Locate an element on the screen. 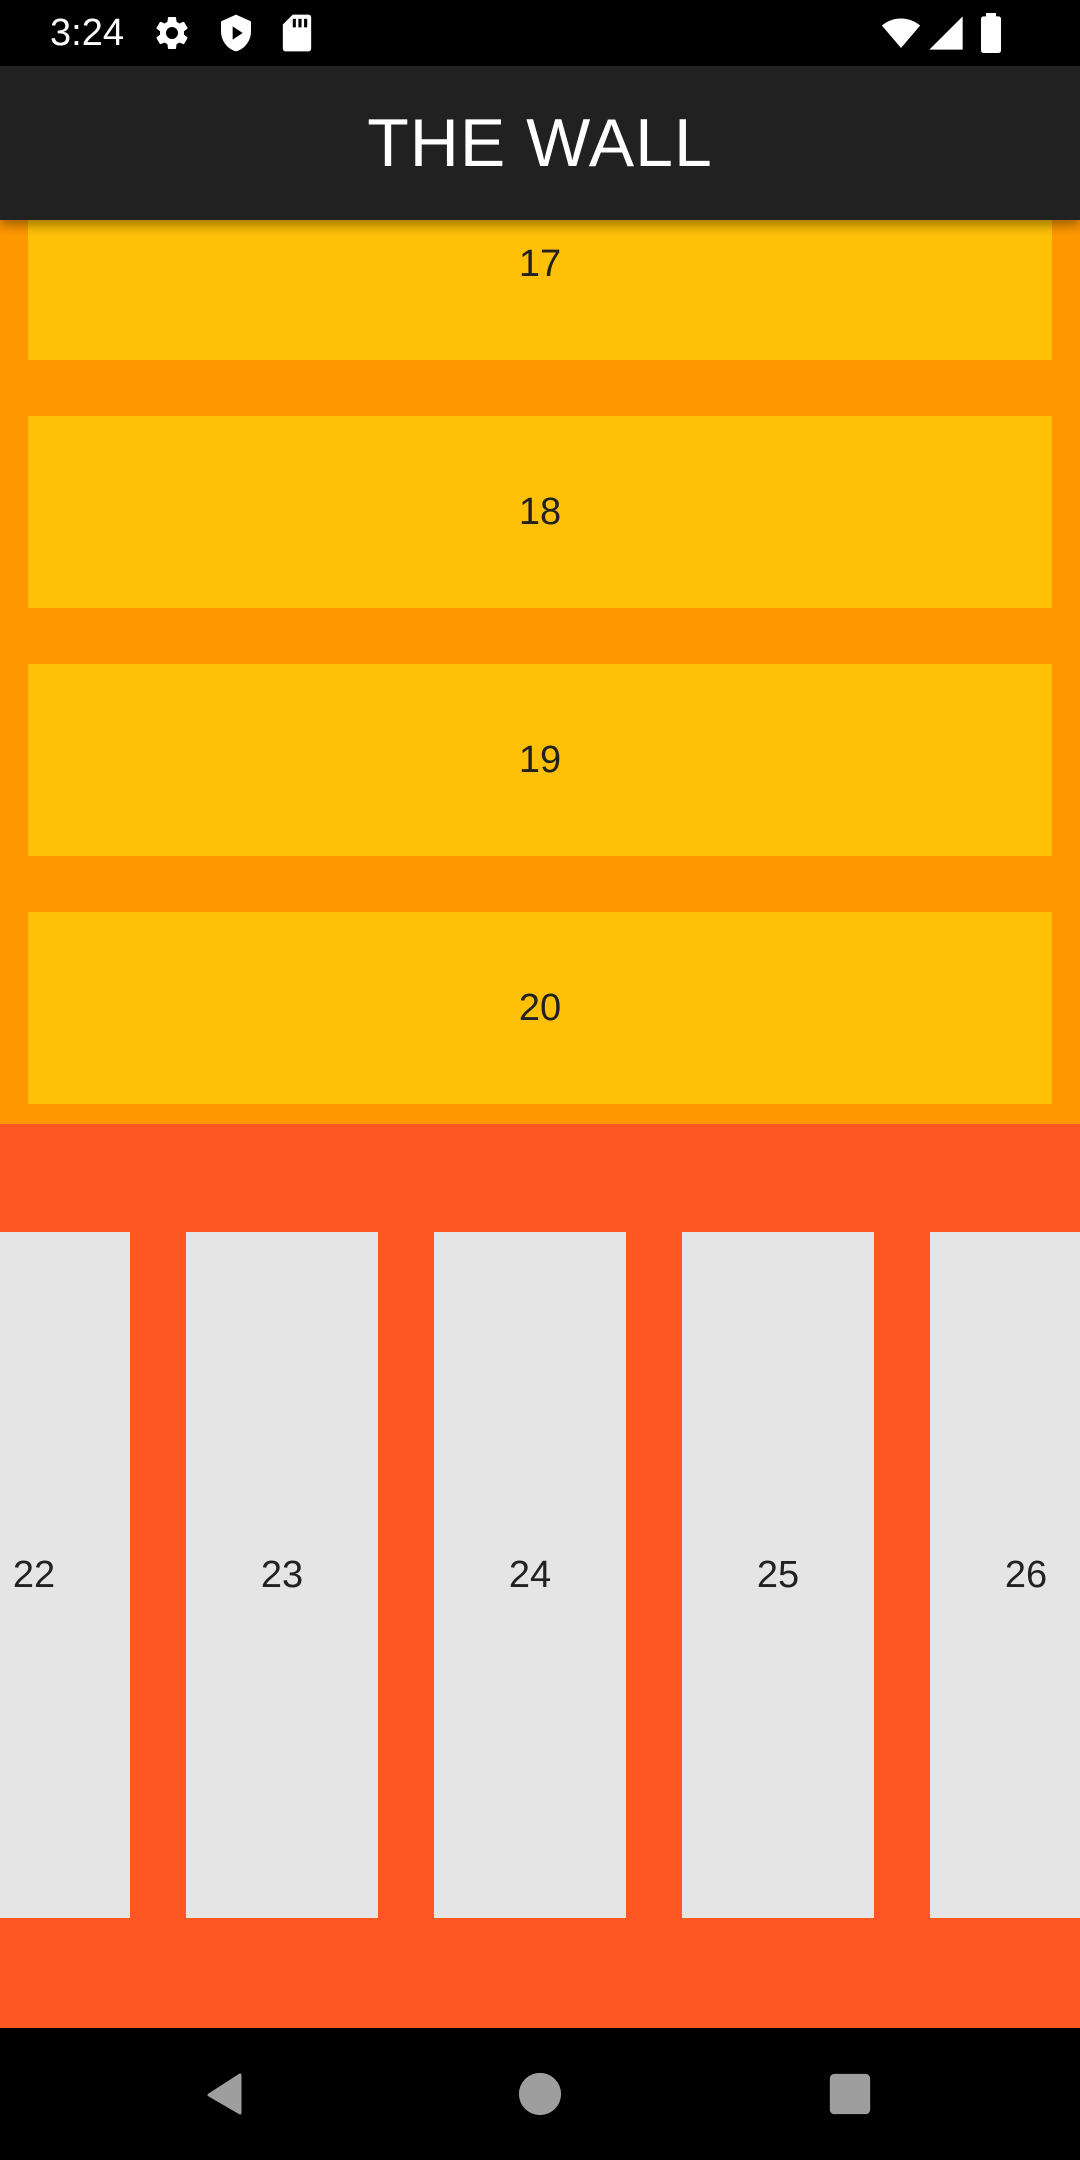 The height and width of the screenshot is (2160, 1080). back-button is located at coordinates (226, 2094).